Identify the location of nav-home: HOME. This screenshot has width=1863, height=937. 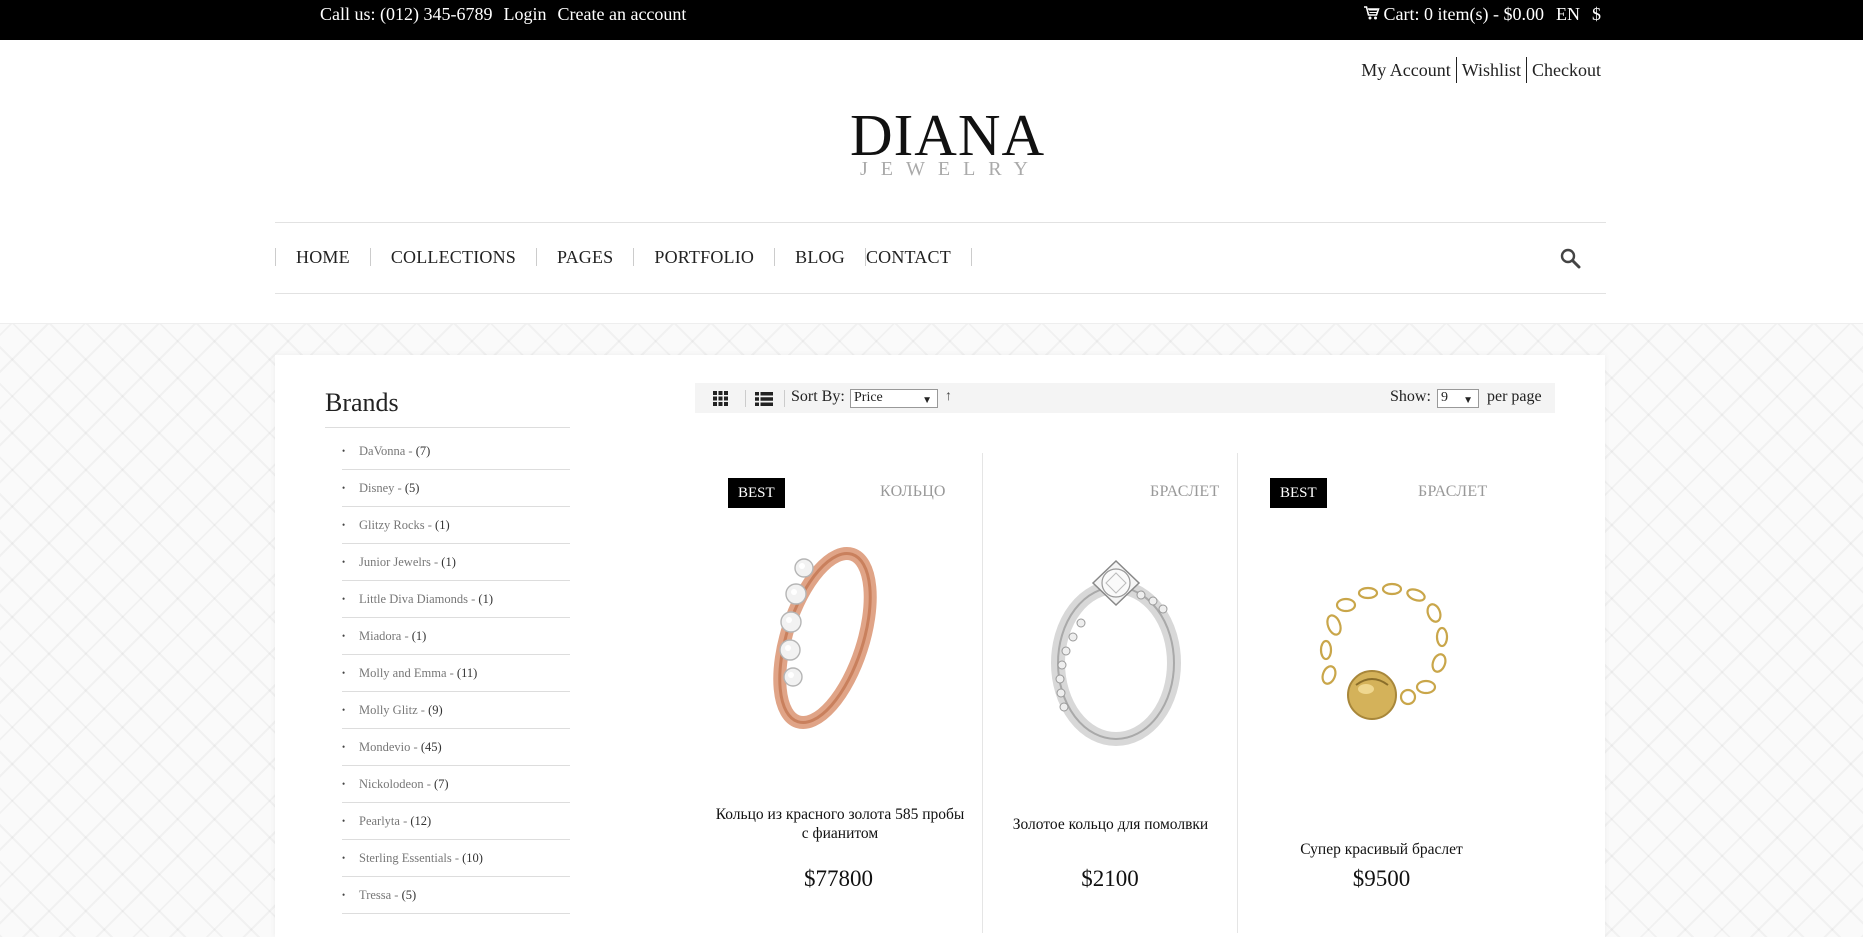
(322, 257).